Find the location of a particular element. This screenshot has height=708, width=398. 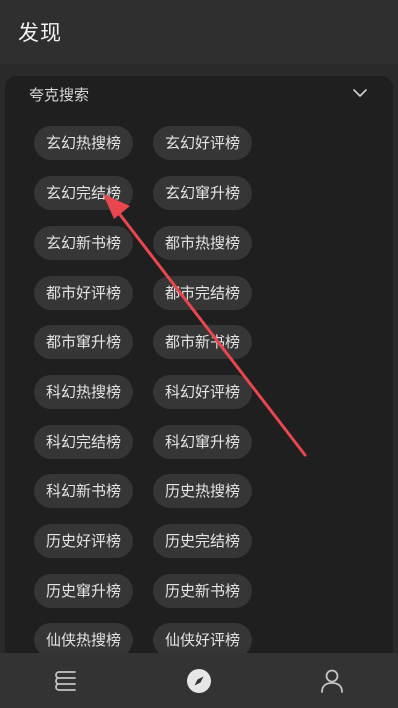

tag-item: 仙侠热搜榜 is located at coordinates (84, 640).